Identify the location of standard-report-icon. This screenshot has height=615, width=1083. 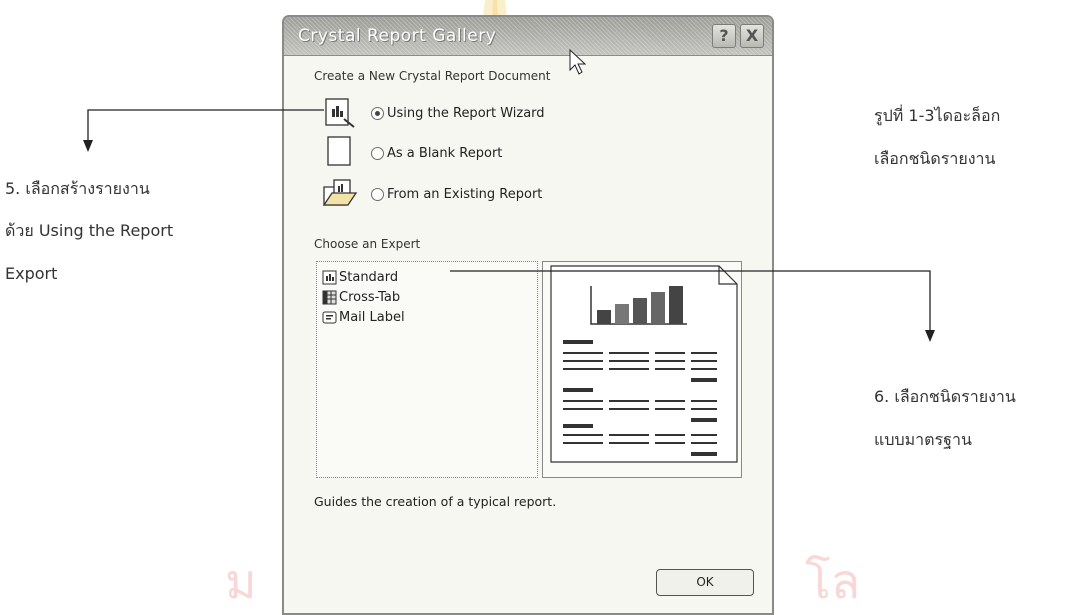
(329, 277).